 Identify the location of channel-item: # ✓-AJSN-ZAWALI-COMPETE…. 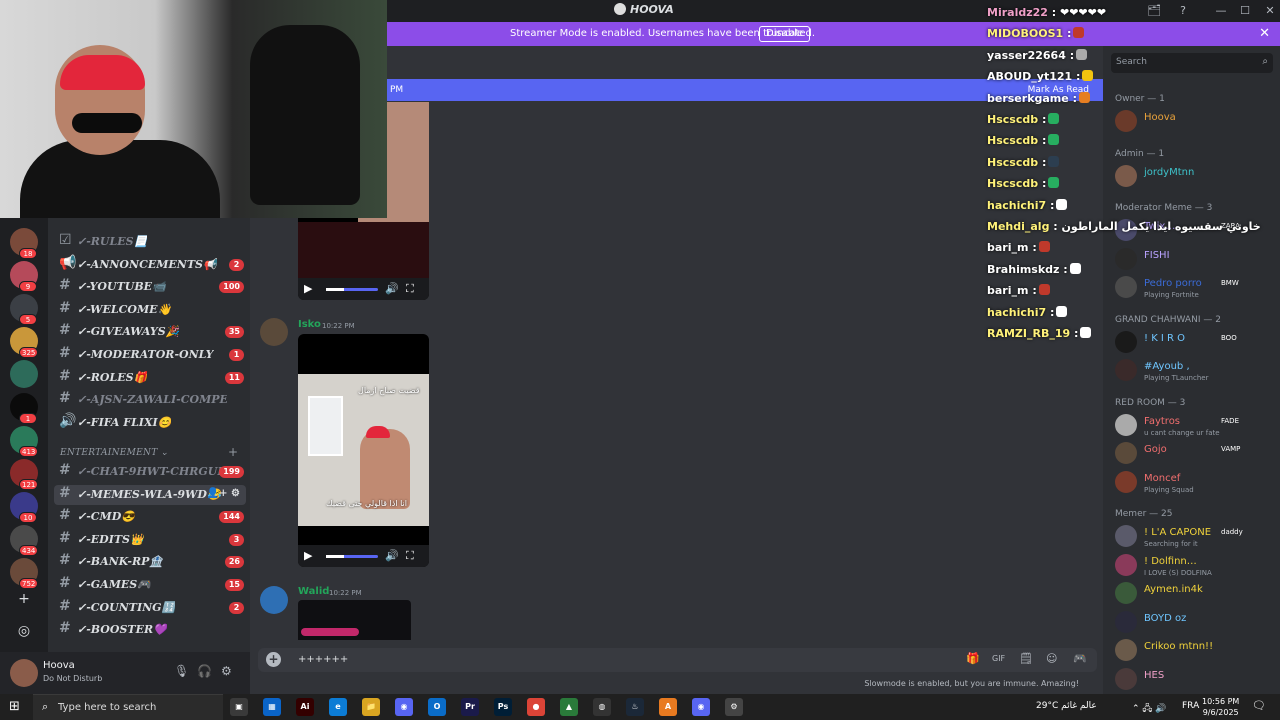
(150, 400).